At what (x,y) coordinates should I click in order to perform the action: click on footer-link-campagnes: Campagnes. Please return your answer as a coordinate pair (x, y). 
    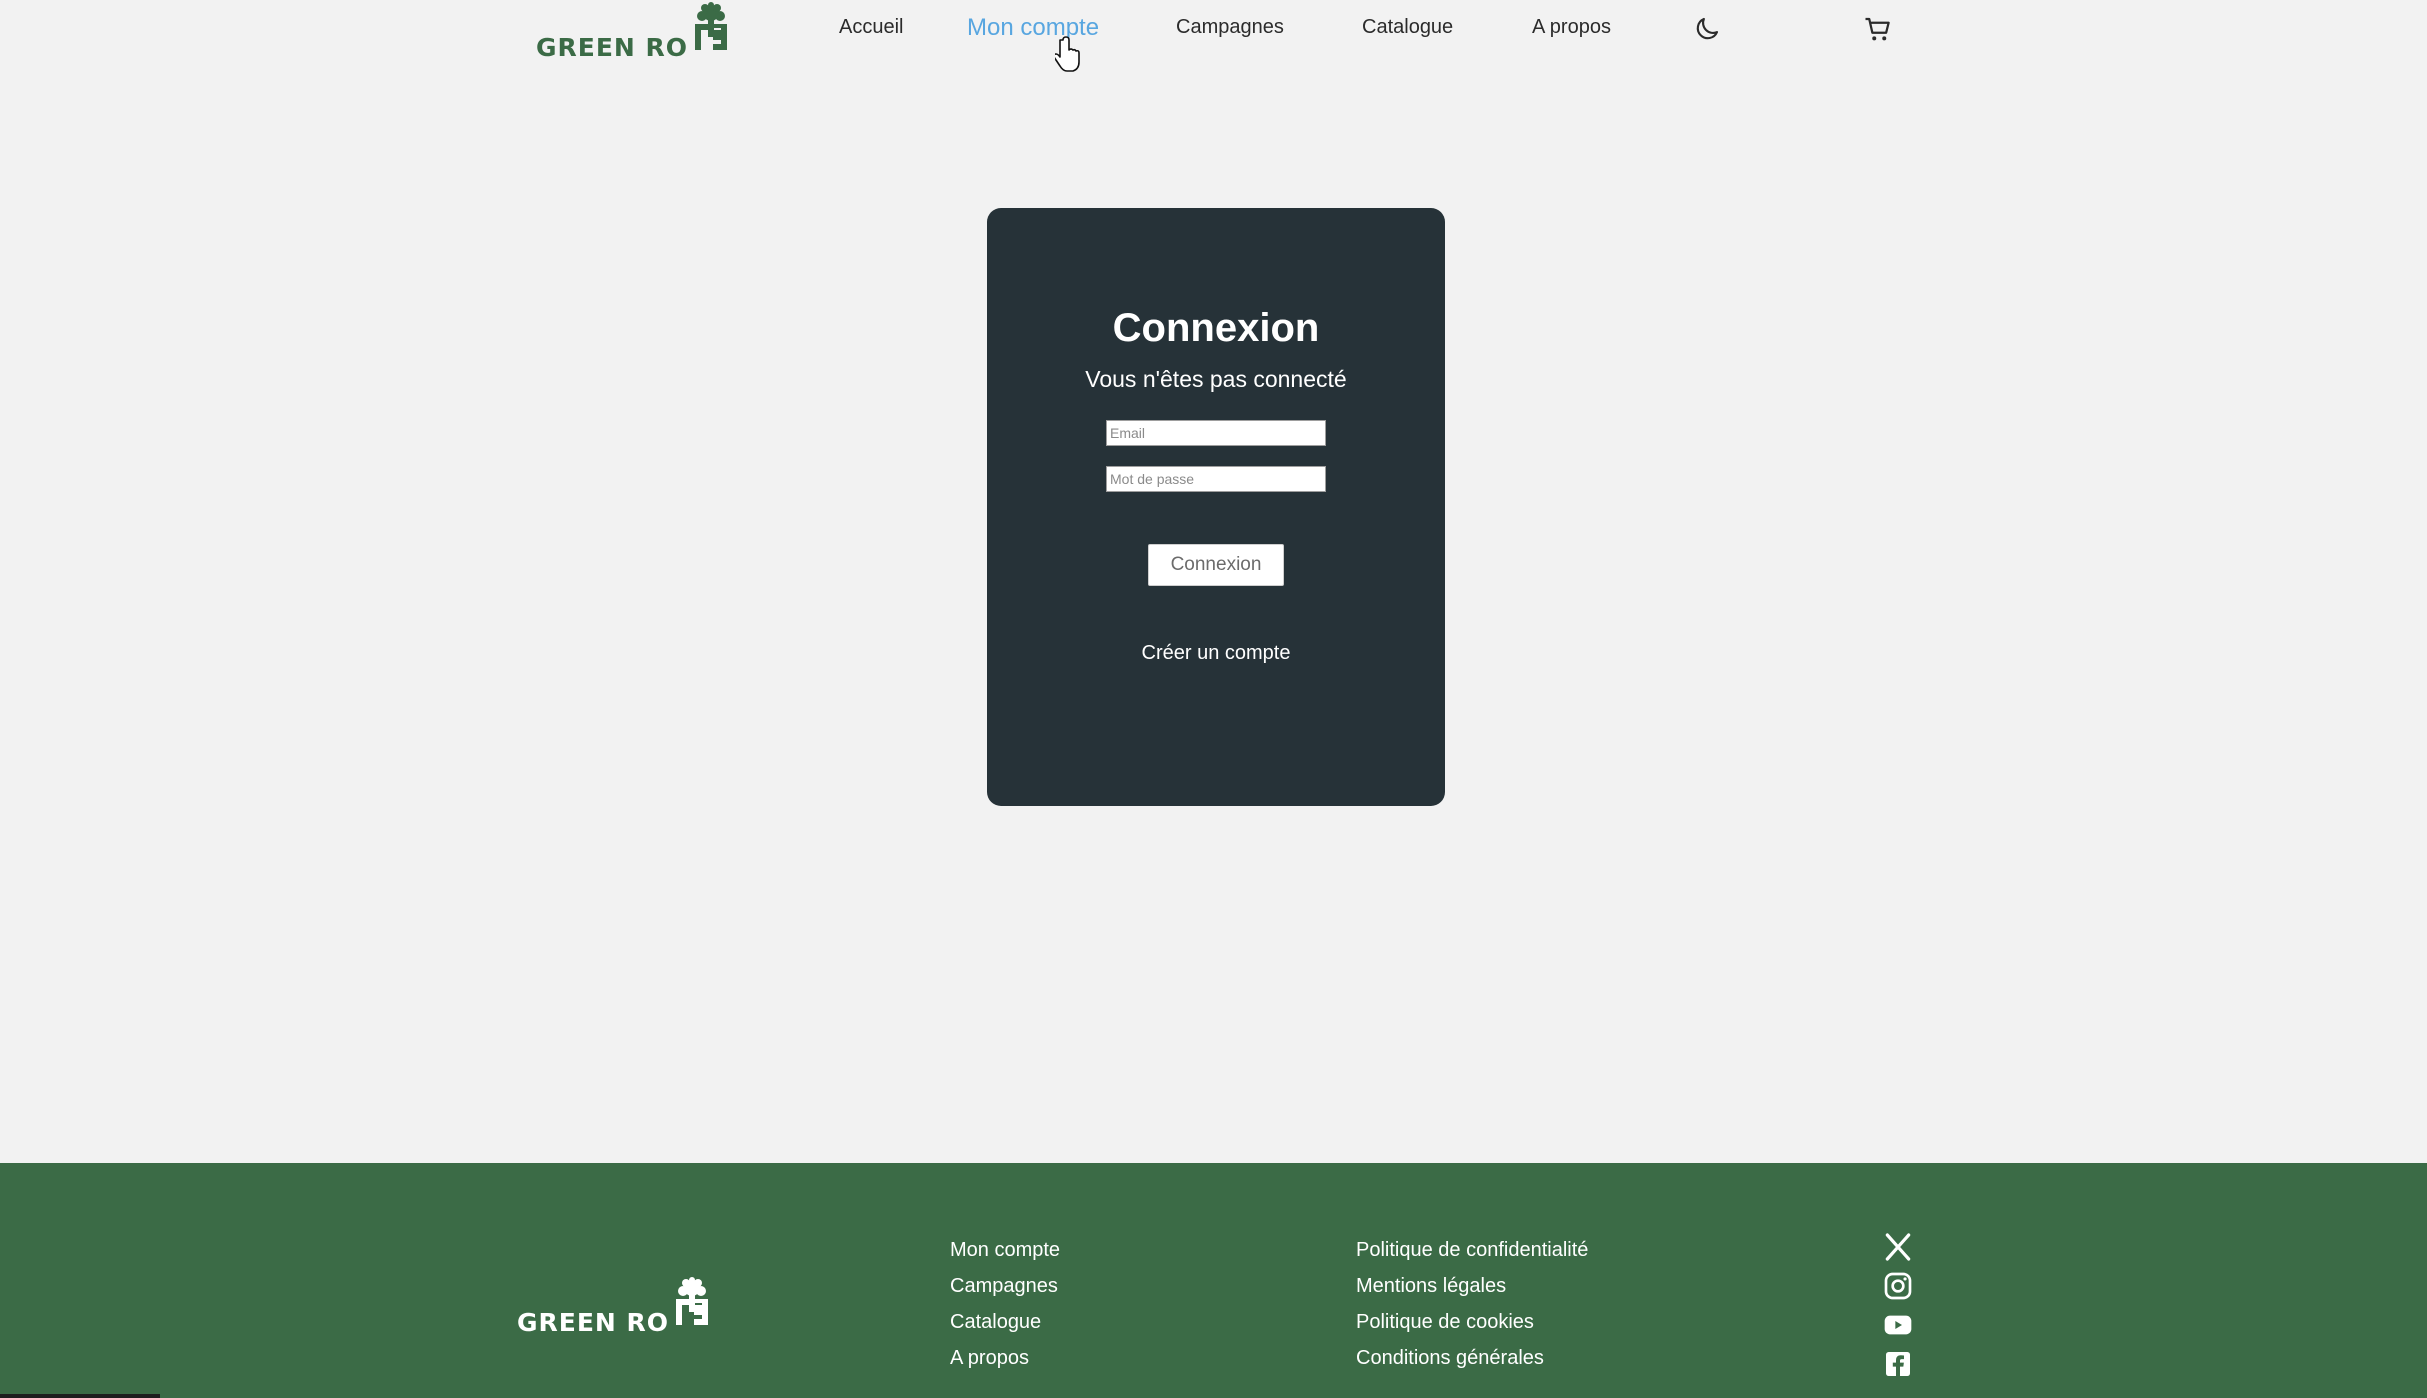
    Looking at the image, I should click on (1005, 1292).